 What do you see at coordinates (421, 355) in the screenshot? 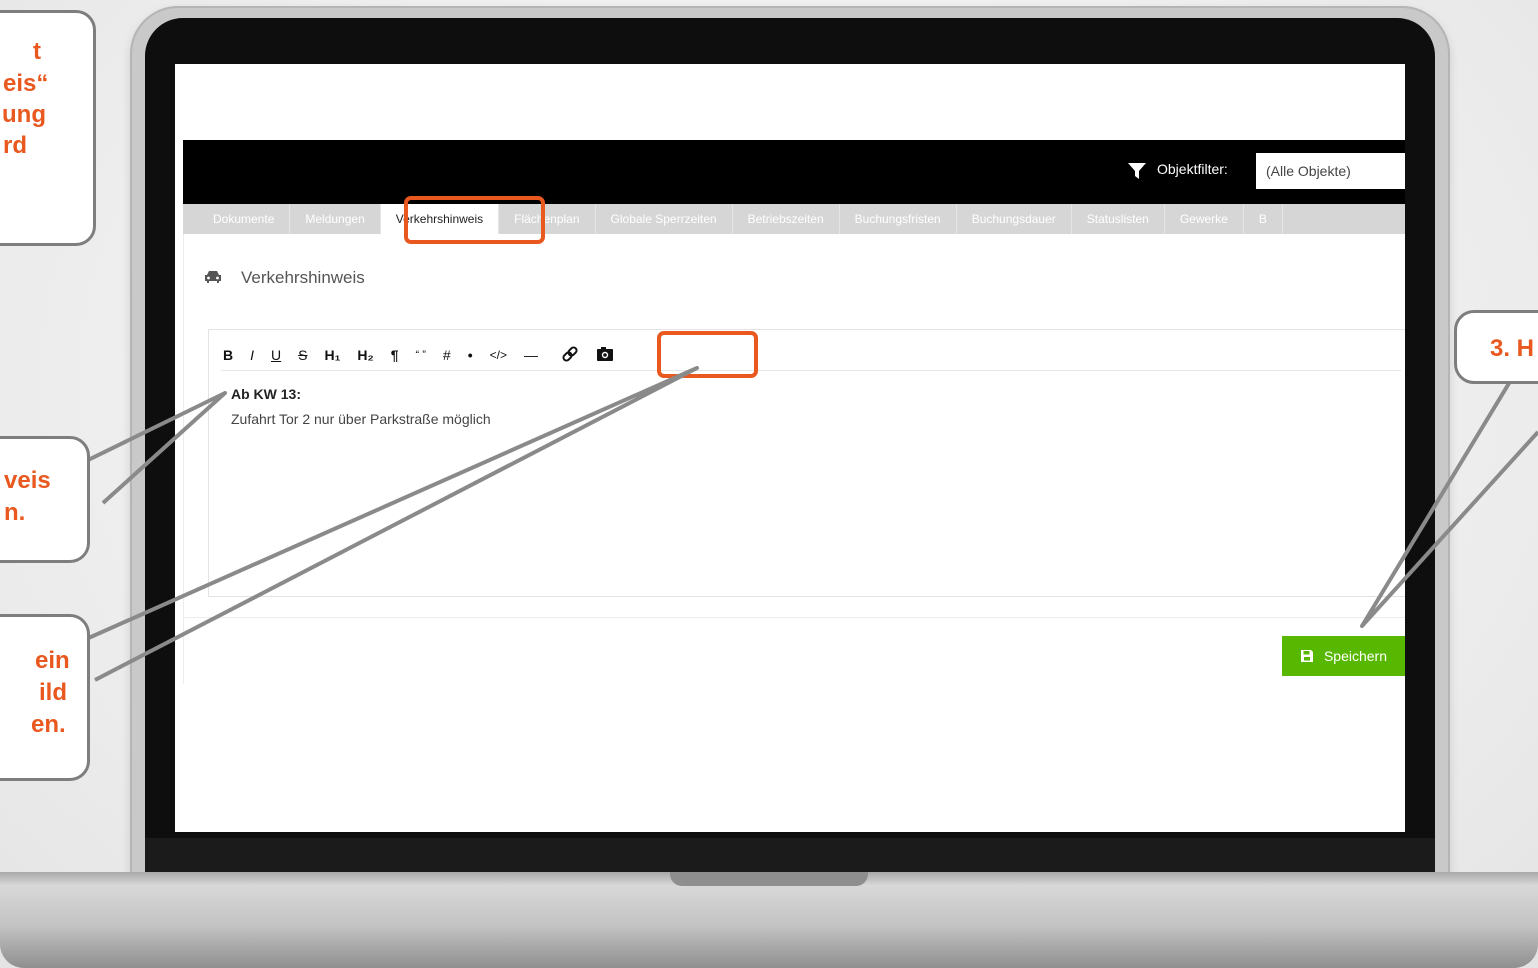
I see `quote-button: “ ”` at bounding box center [421, 355].